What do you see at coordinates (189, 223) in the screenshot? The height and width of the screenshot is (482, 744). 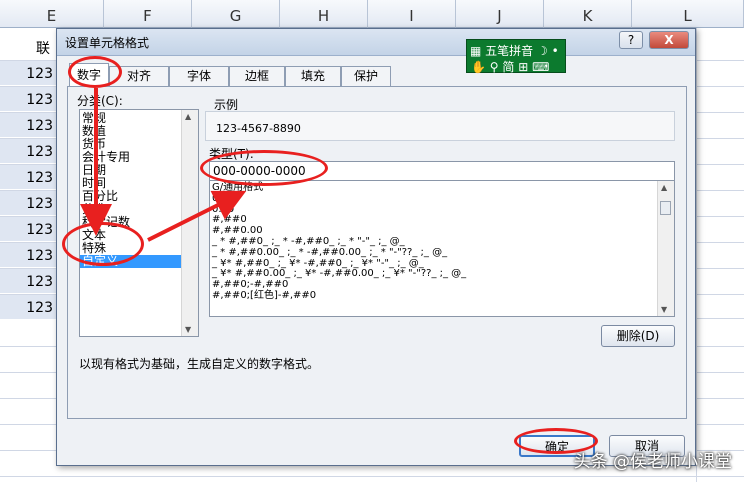 I see `category-scrollbar: ▲ ▼` at bounding box center [189, 223].